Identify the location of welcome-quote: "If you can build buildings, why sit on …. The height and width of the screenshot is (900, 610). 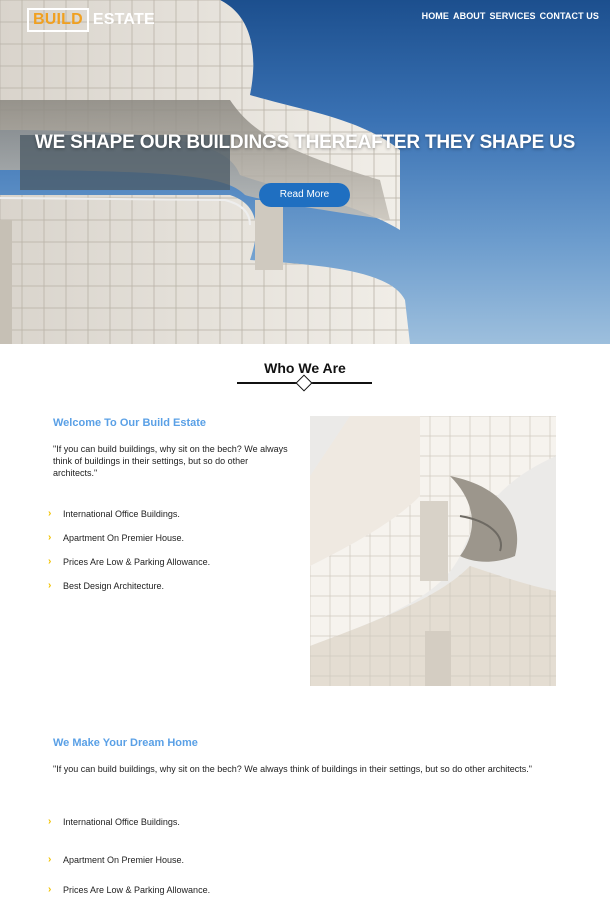
(170, 461).